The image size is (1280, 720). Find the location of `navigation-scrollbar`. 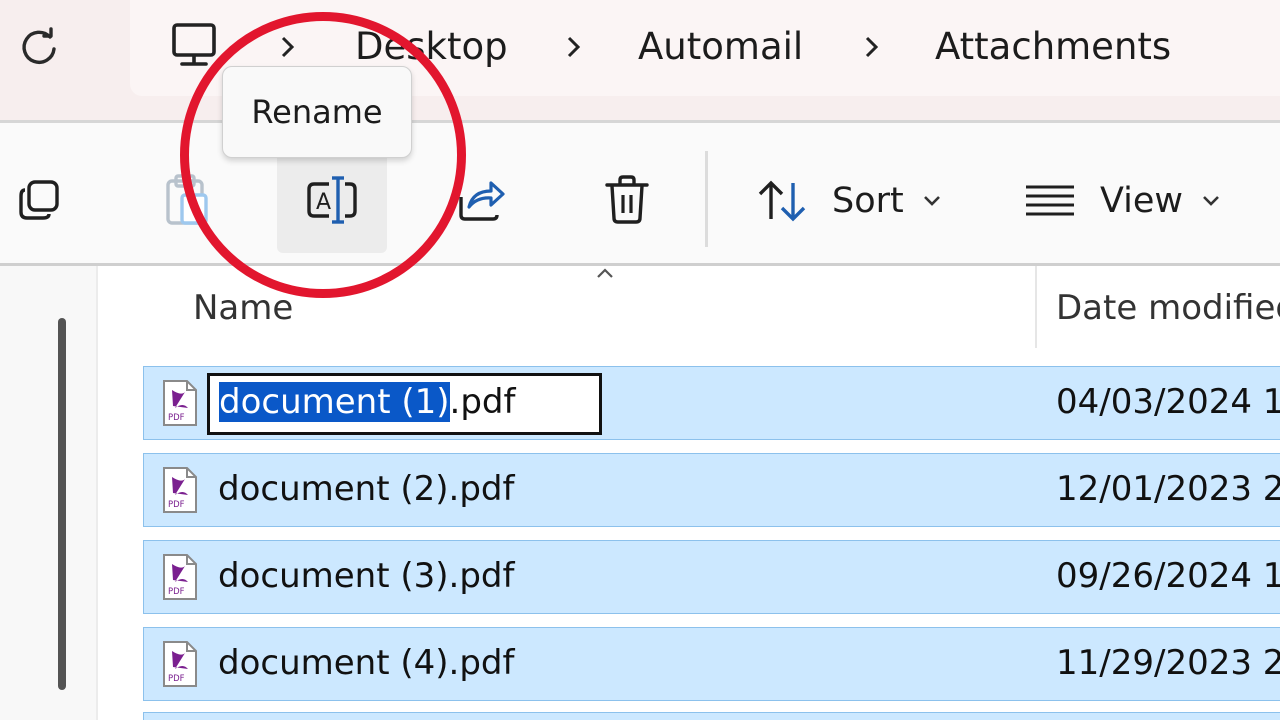

navigation-scrollbar is located at coordinates (62, 504).